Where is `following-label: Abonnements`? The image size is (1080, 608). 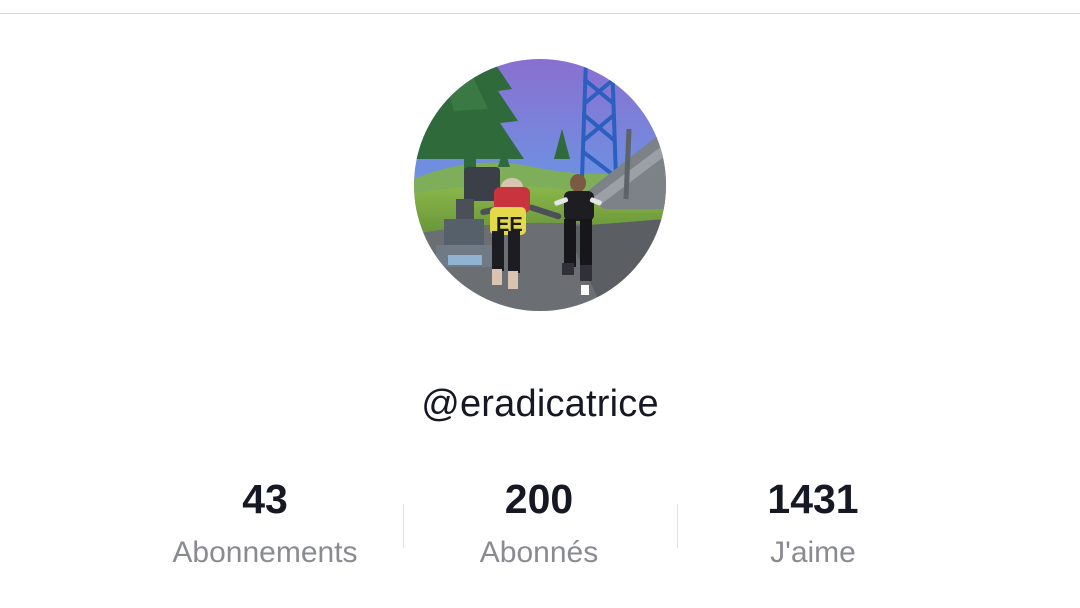 following-label: Abonnements is located at coordinates (265, 552).